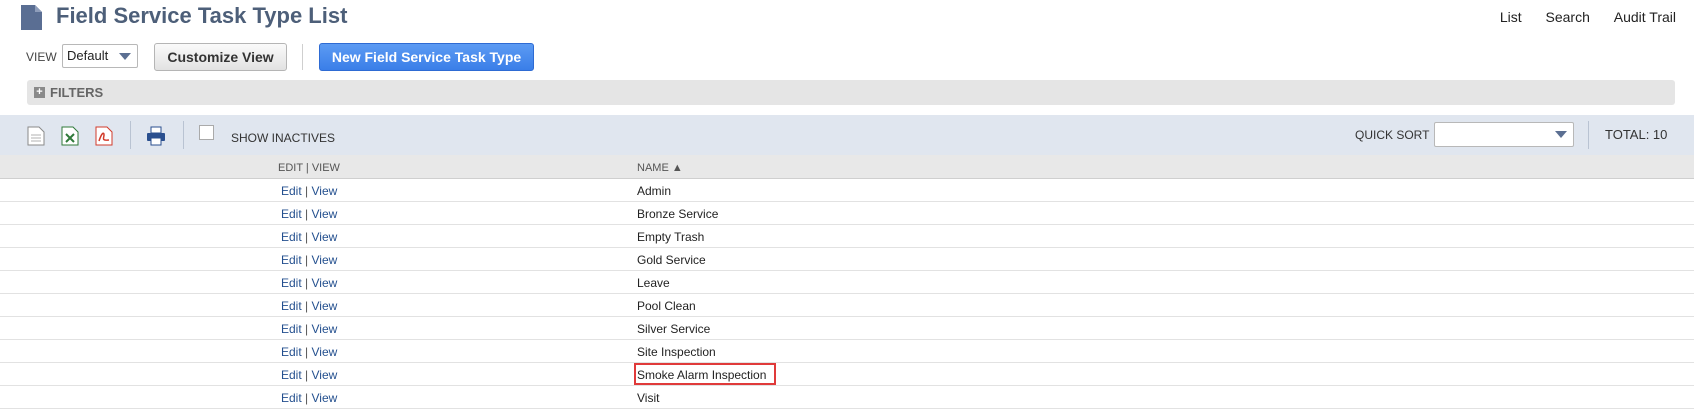  I want to click on page-title: Field Service Task Type List, so click(202, 15).